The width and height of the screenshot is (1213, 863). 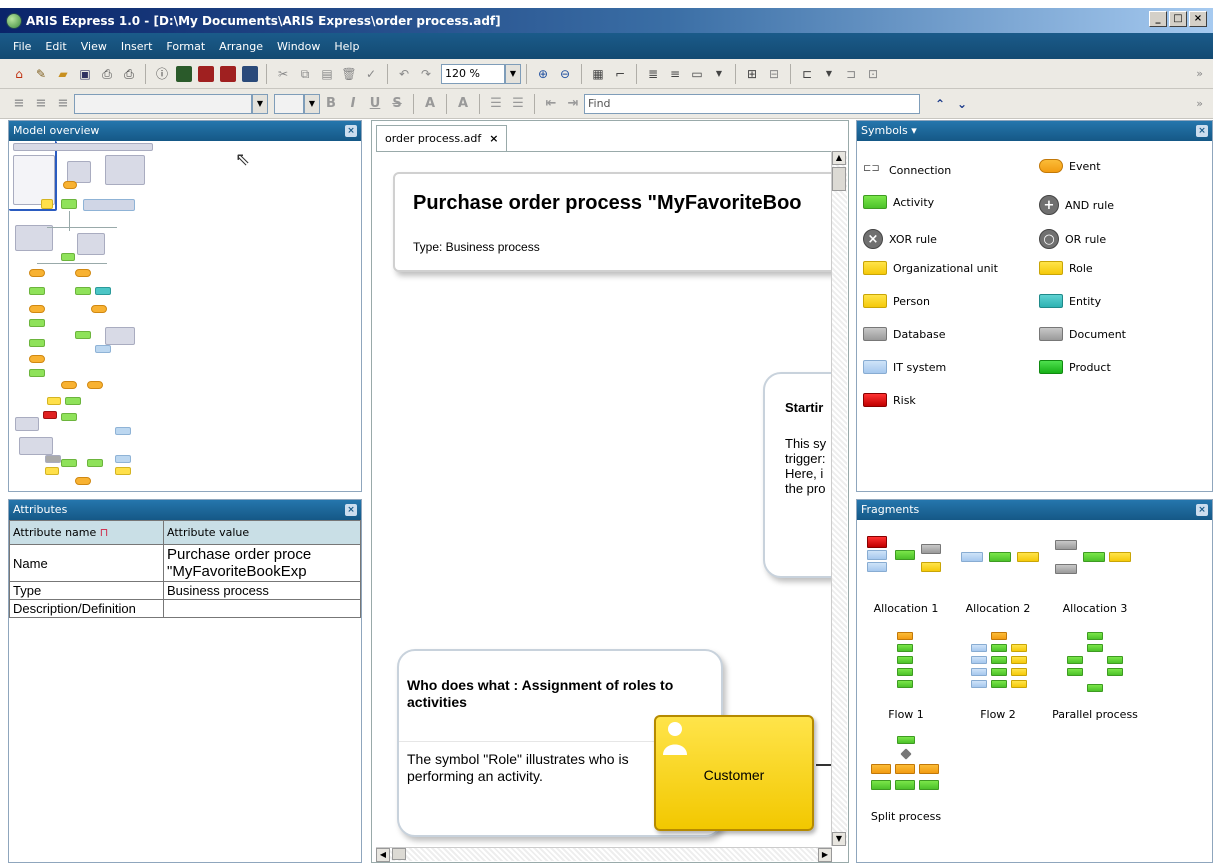 What do you see at coordinates (1202, 131) in the screenshot?
I see `symbols-close-icon: ×` at bounding box center [1202, 131].